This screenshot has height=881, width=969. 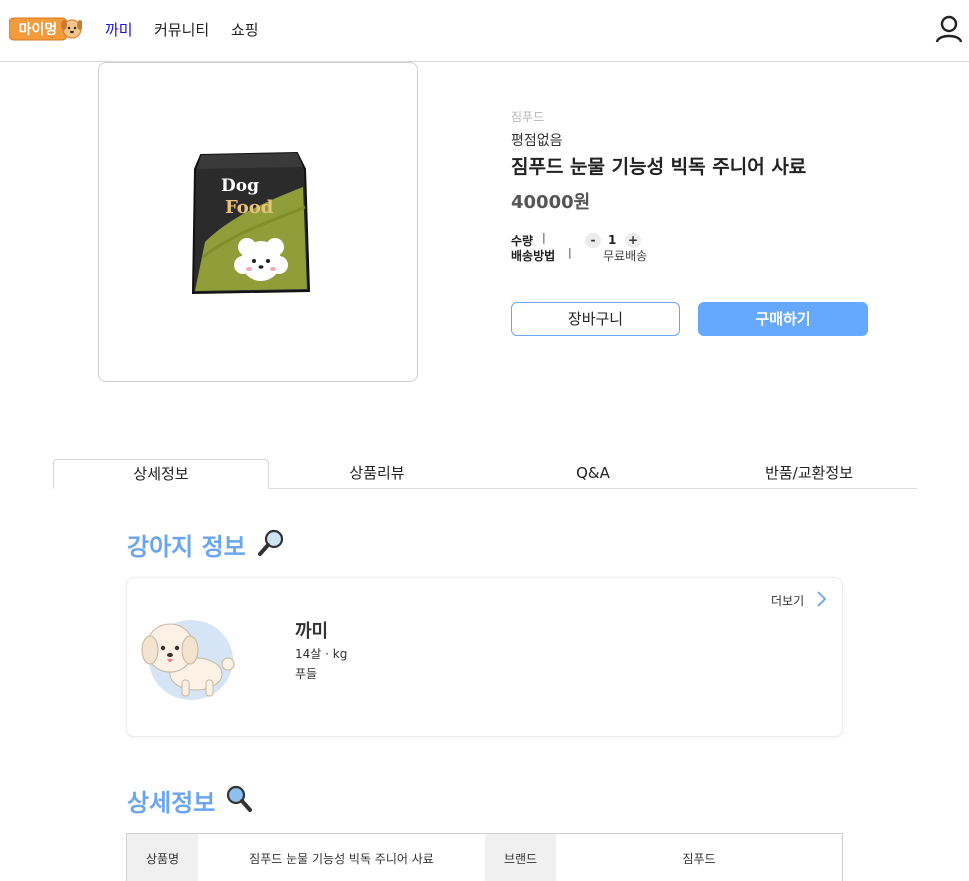 What do you see at coordinates (821, 601) in the screenshot?
I see `chevron-right-icon` at bounding box center [821, 601].